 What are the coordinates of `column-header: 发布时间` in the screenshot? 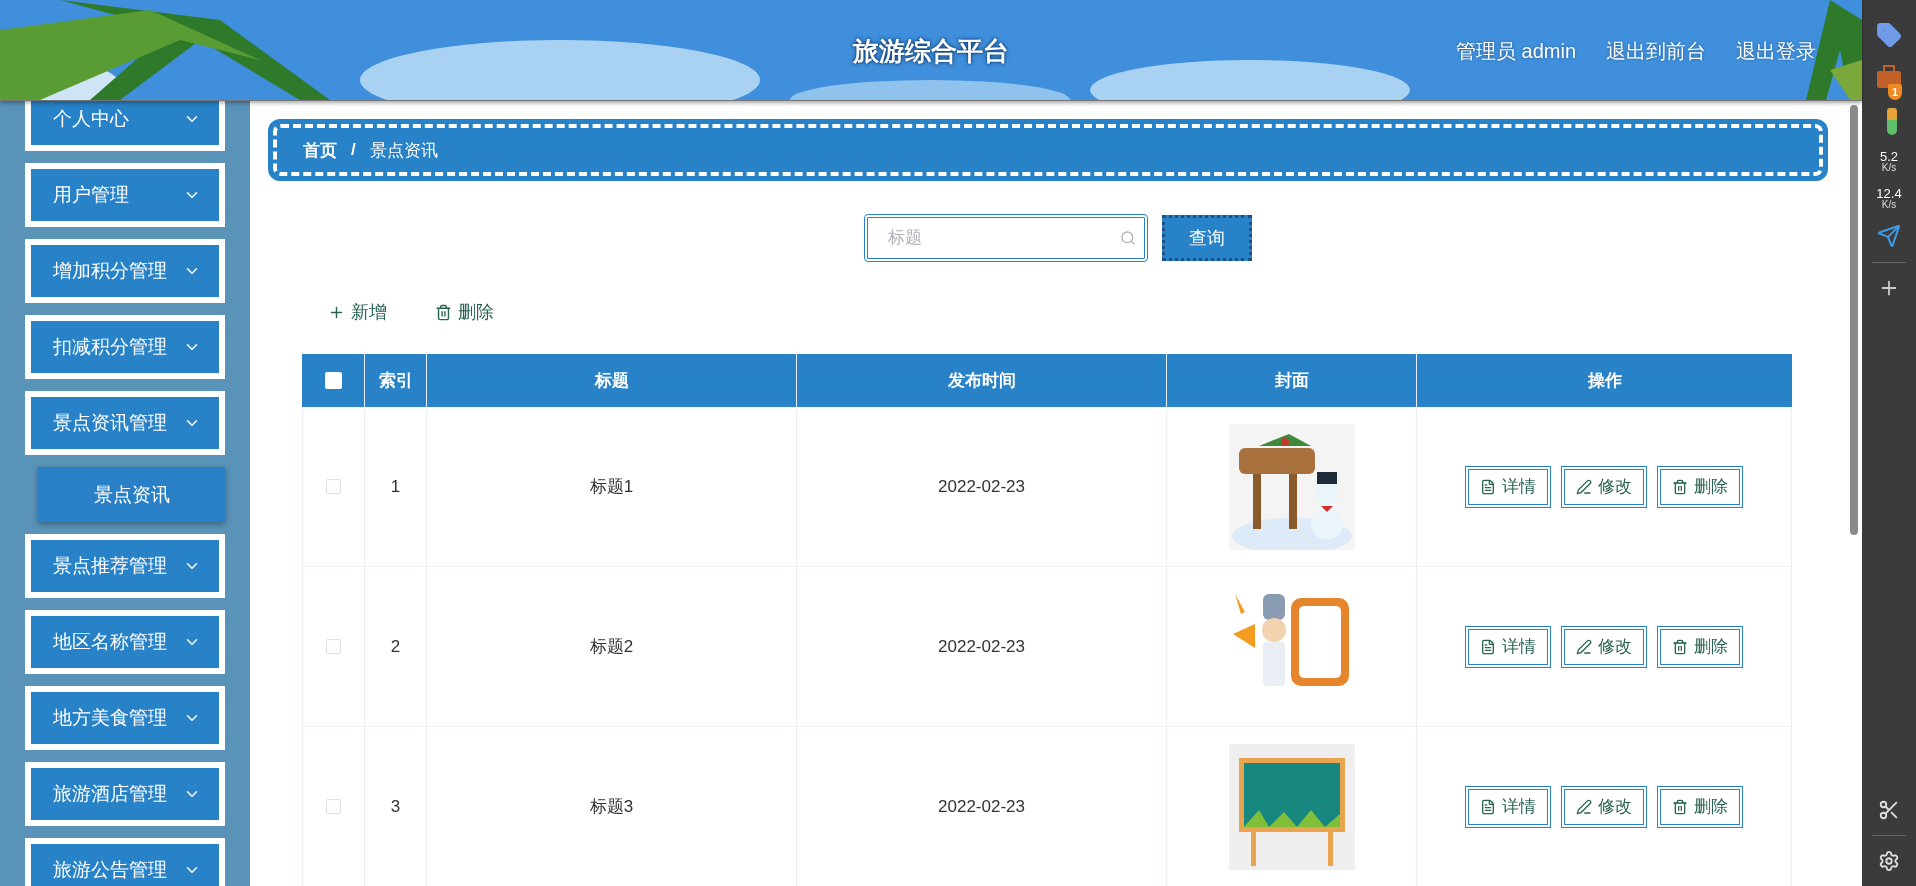 It's located at (981, 381).